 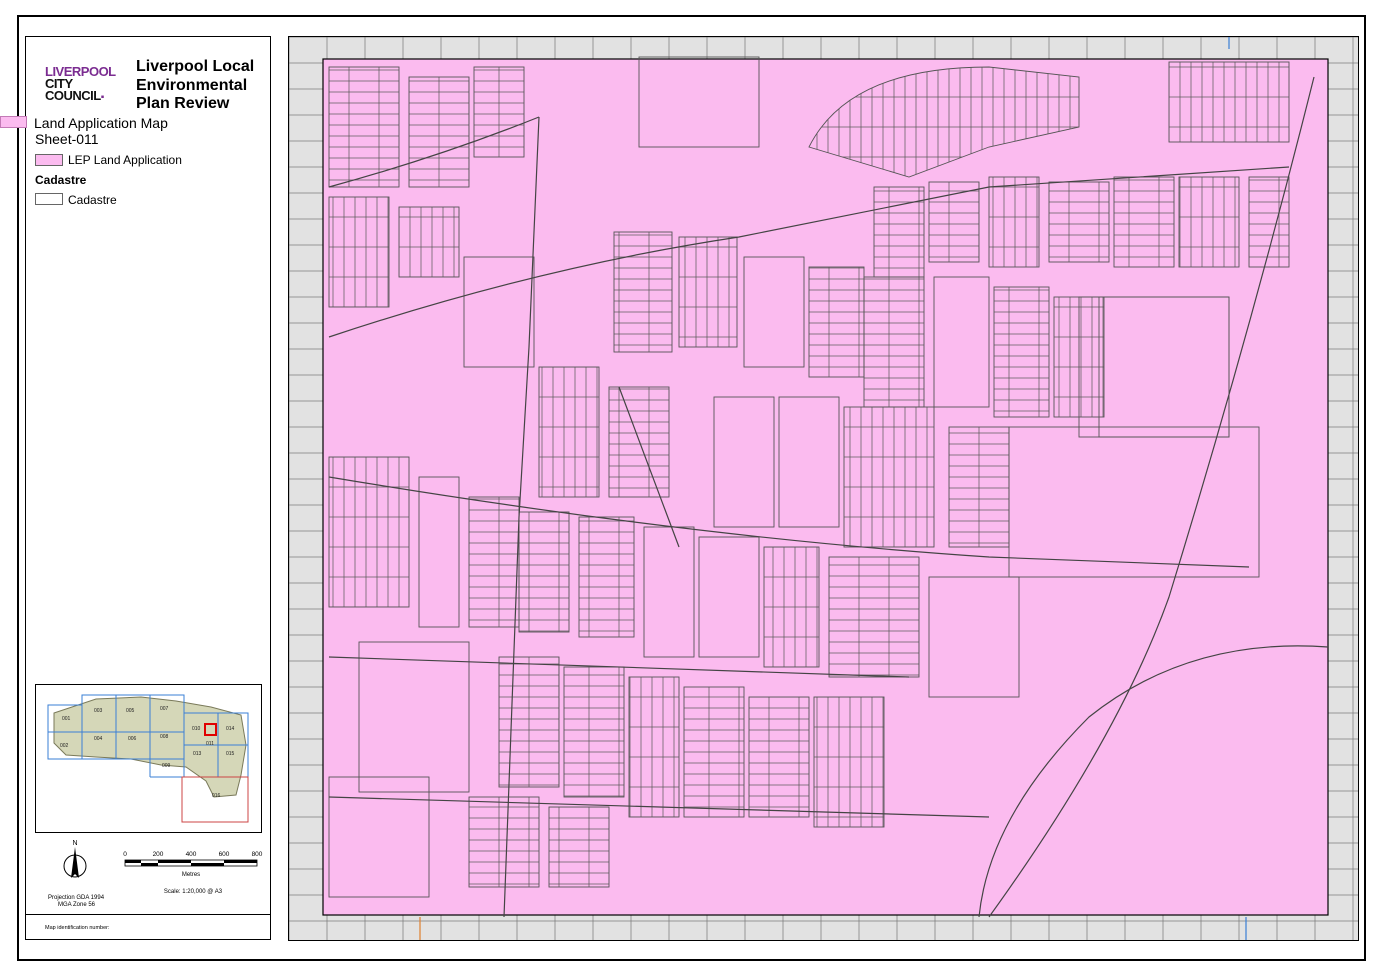 I want to click on lep-land-application-label: LEP Land Application, so click(x=125, y=160).